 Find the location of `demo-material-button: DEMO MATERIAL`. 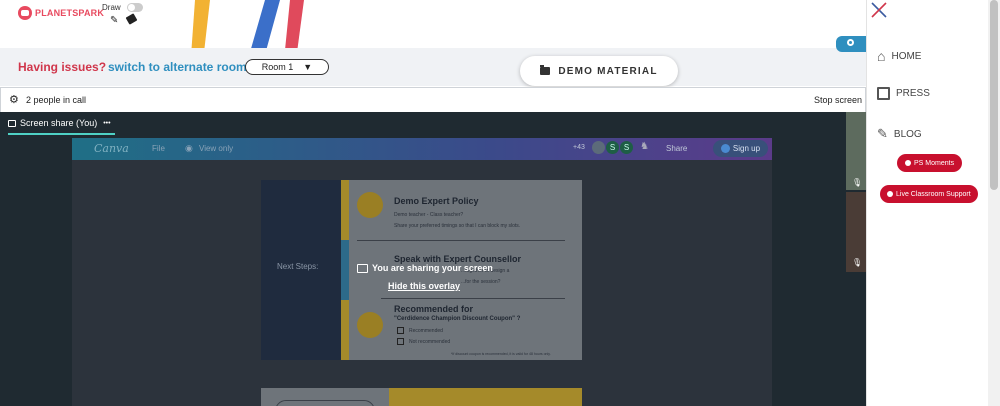

demo-material-button: DEMO MATERIAL is located at coordinates (599, 71).